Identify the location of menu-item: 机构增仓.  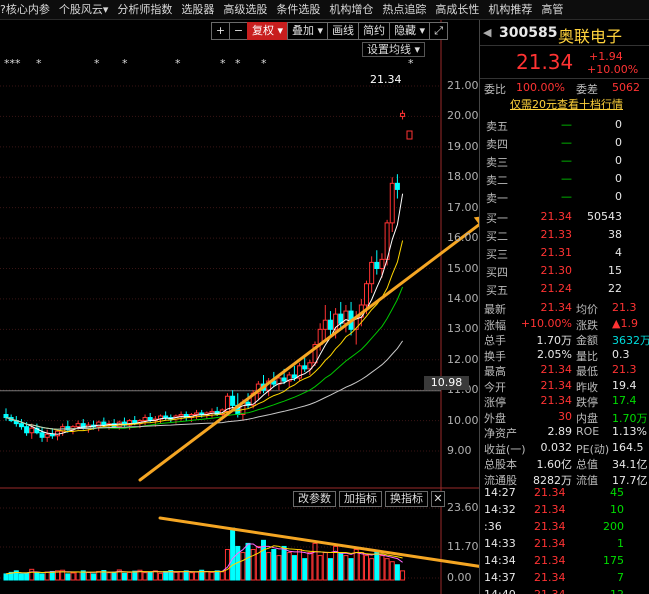
(346, 9).